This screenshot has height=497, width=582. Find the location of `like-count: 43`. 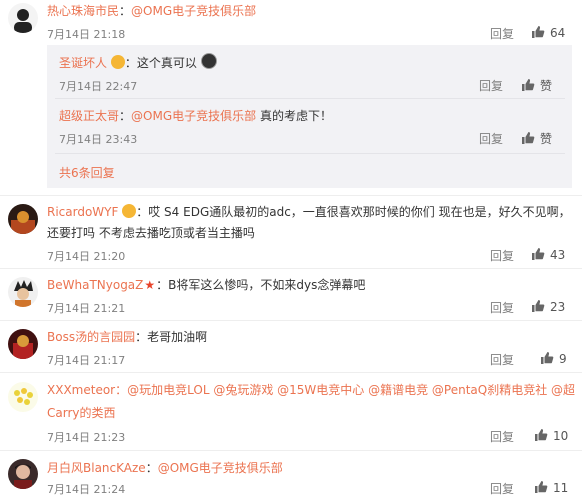

like-count: 43 is located at coordinates (558, 255).